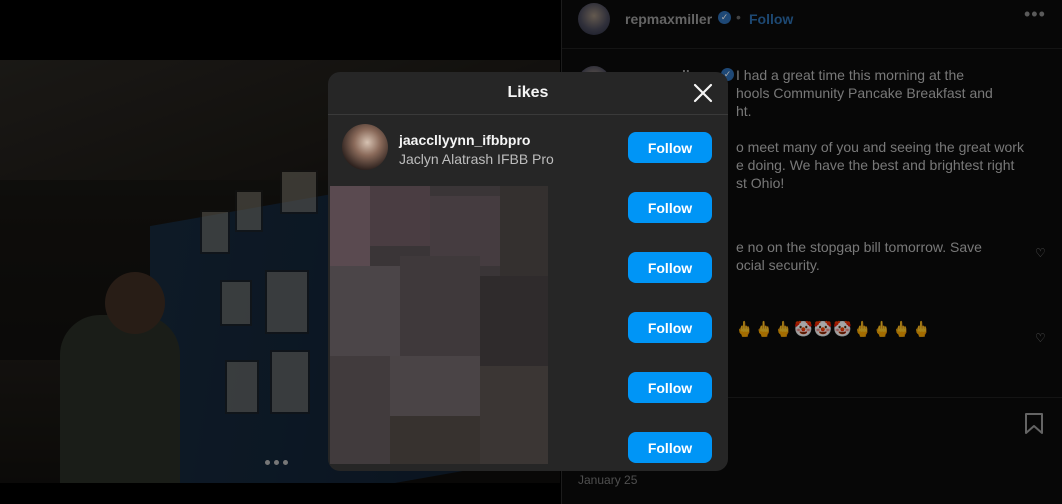 The image size is (1062, 504). I want to click on more-options-icon: •••, so click(1035, 14).